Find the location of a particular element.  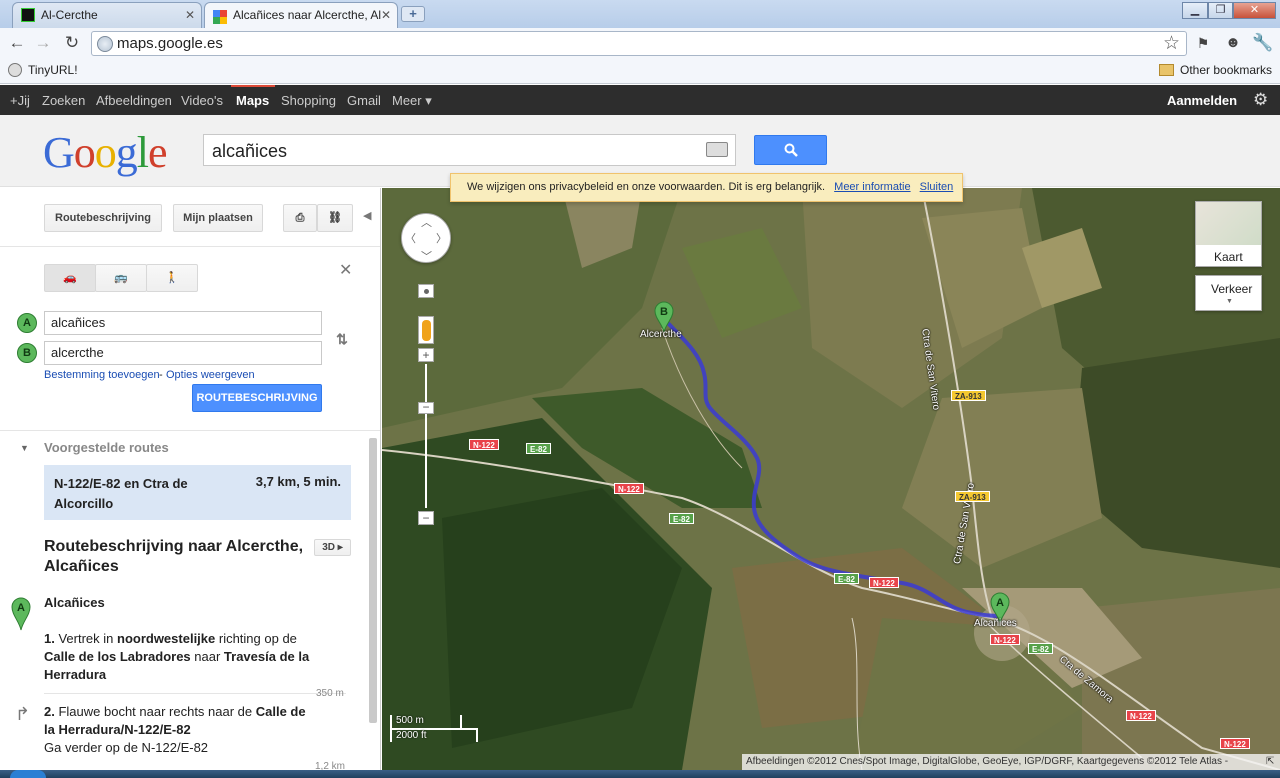

google-logo: Google is located at coordinates (105, 152).